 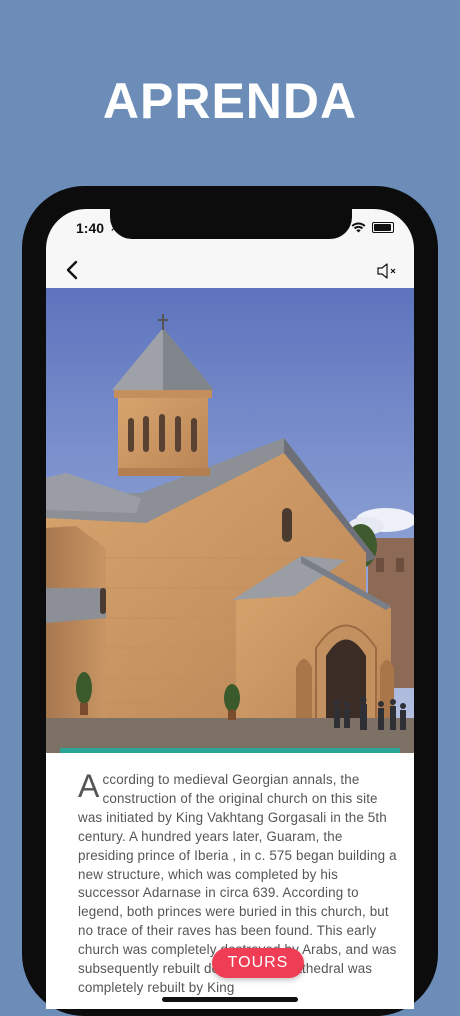 What do you see at coordinates (230, 270) in the screenshot?
I see `nav-bar` at bounding box center [230, 270].